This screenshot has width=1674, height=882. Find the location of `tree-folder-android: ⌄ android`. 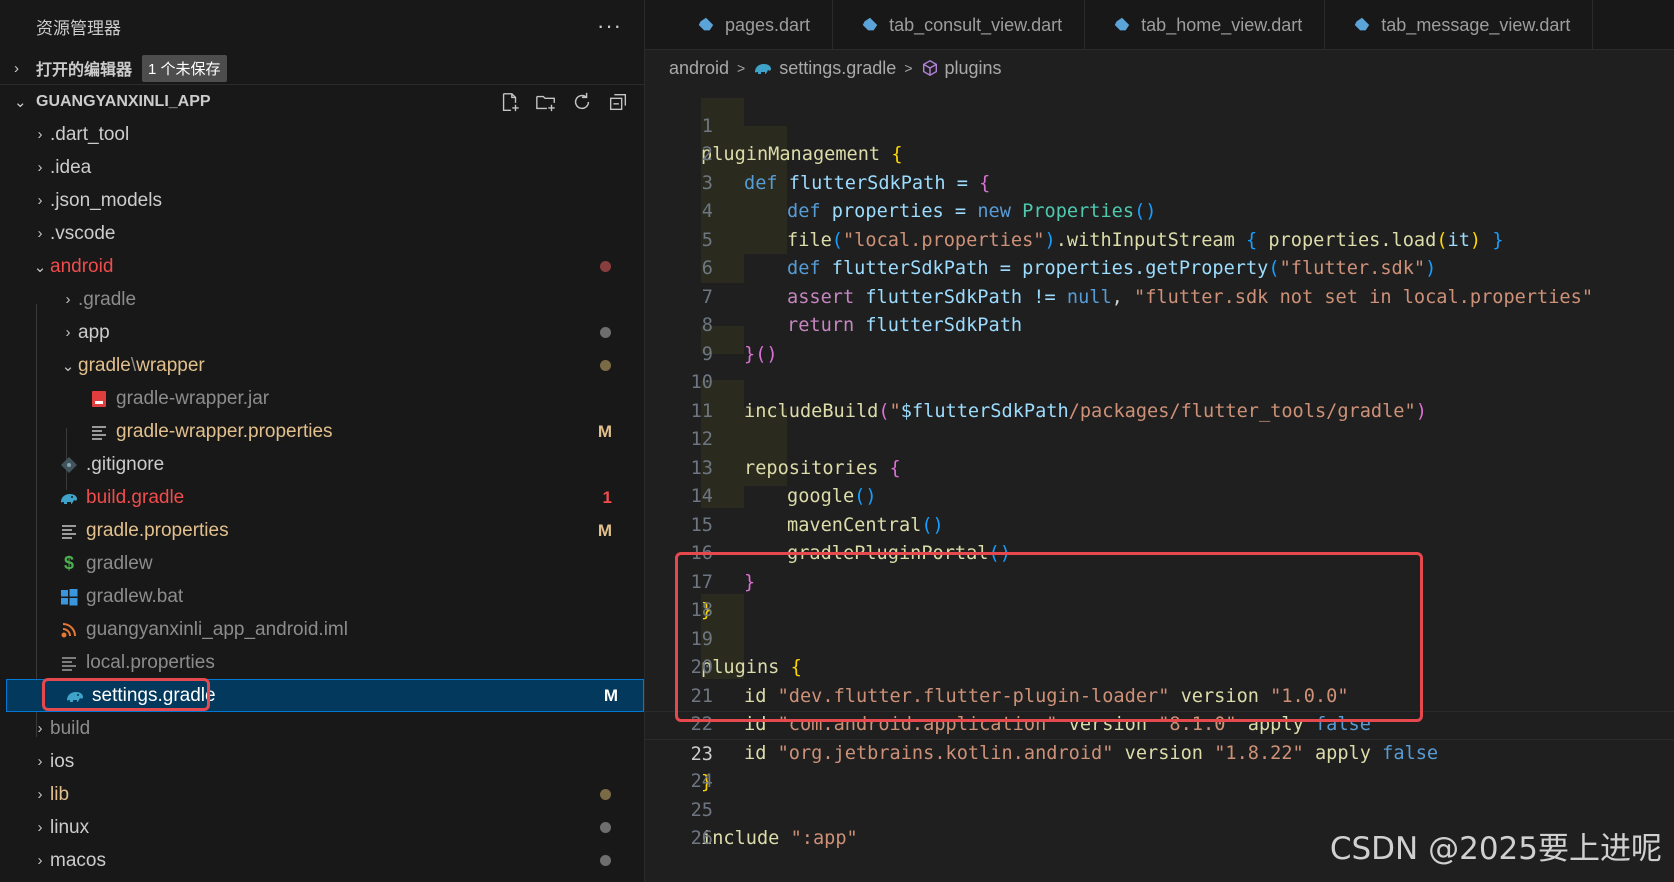

tree-folder-android: ⌄ android is located at coordinates (322, 266).